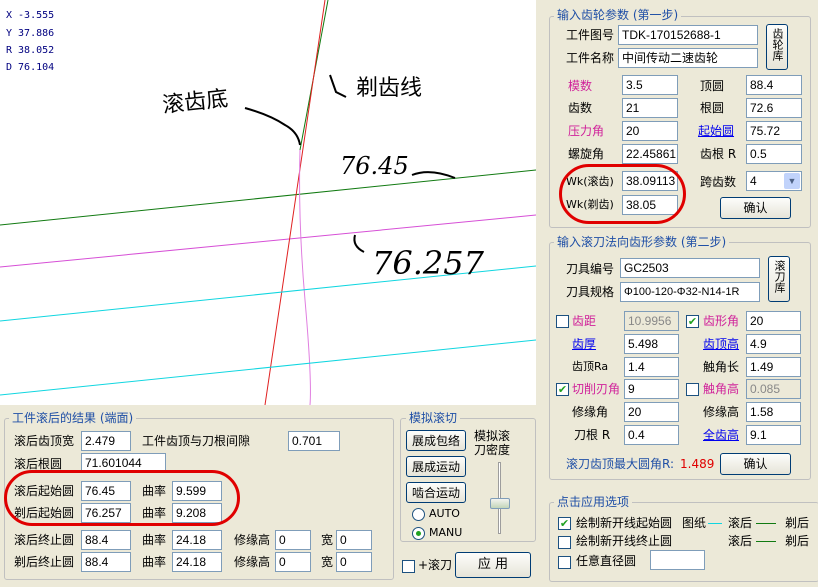 The height and width of the screenshot is (587, 818). I want to click on hob-end-field: 88.4, so click(106, 540).